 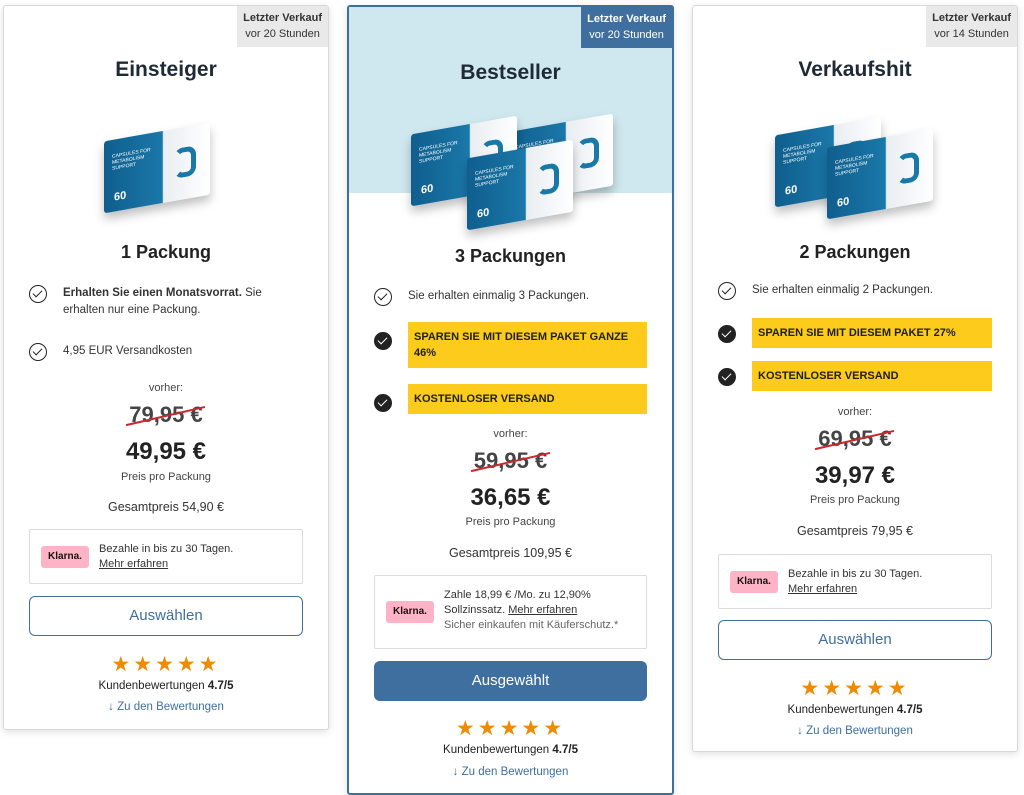 What do you see at coordinates (166, 451) in the screenshot?
I see `new-price: 49,95 €` at bounding box center [166, 451].